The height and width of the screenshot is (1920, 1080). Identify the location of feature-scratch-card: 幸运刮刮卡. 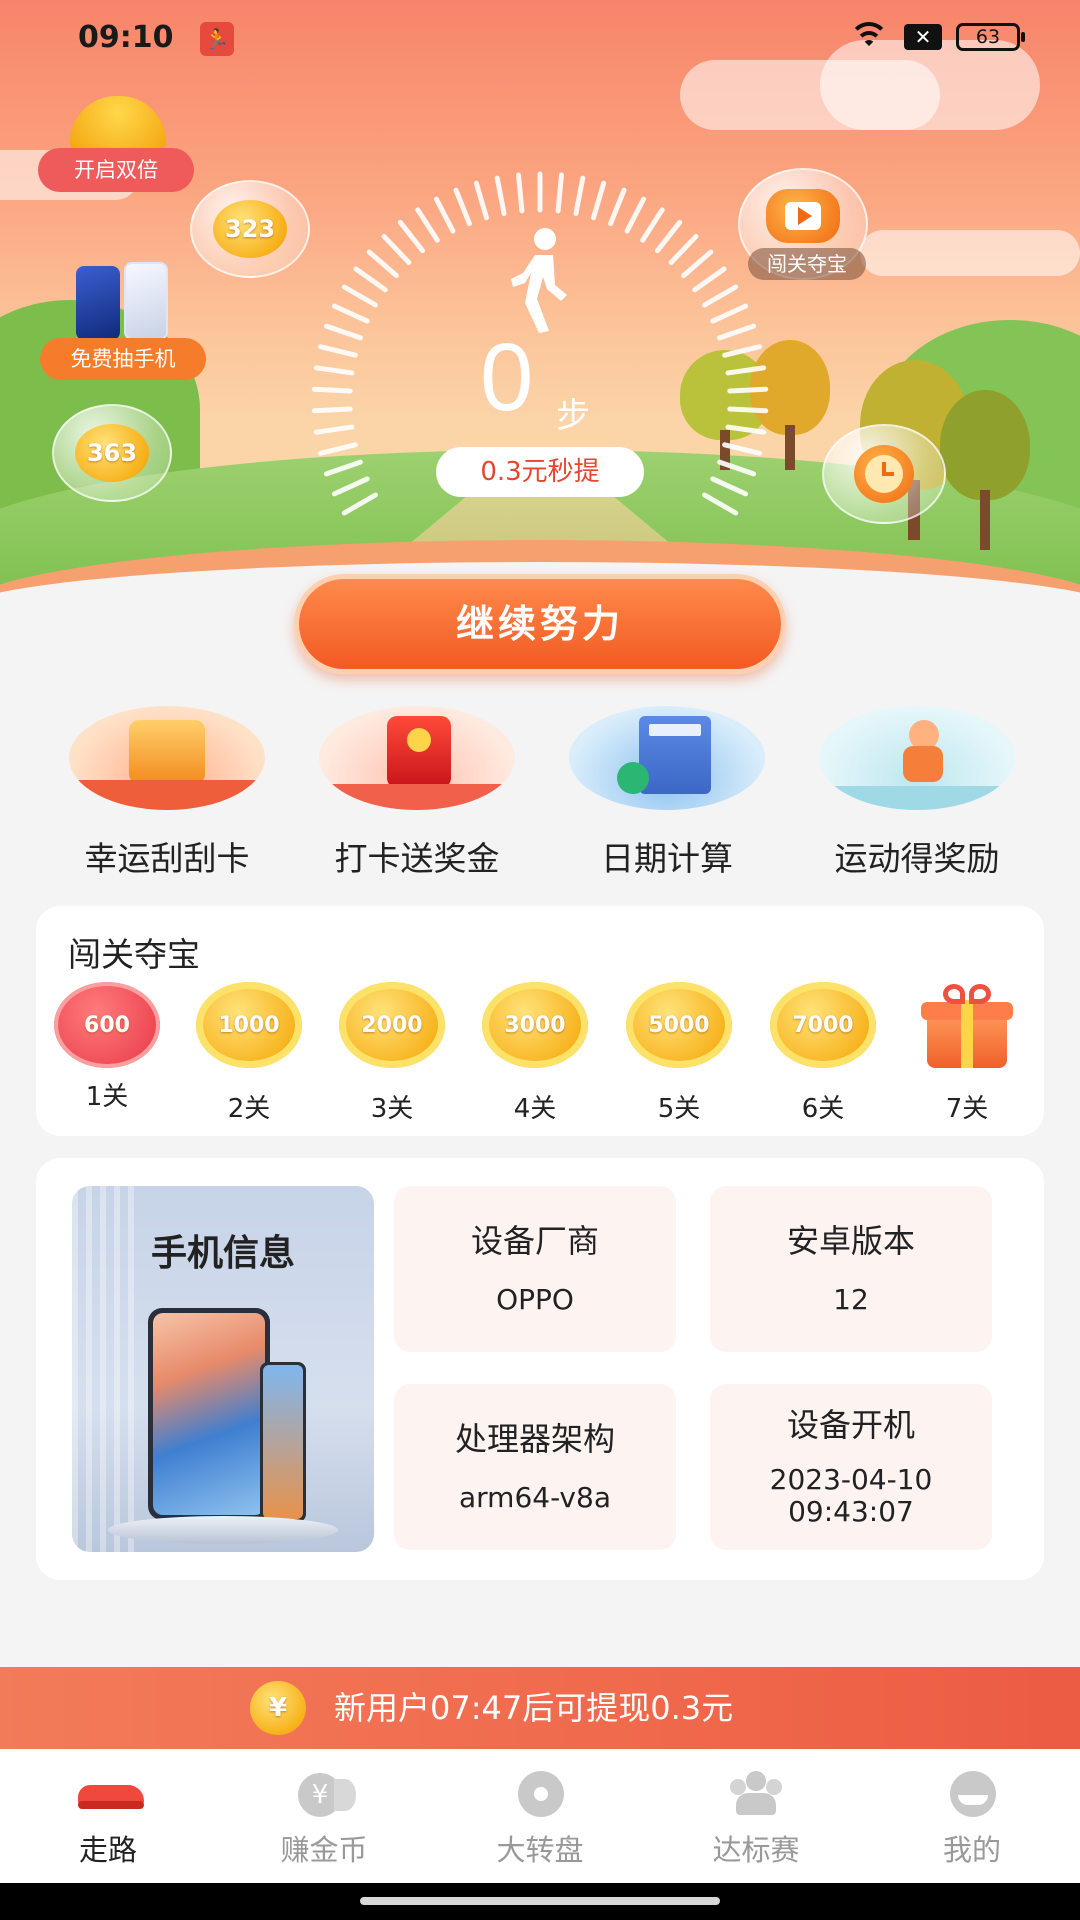
(167, 796).